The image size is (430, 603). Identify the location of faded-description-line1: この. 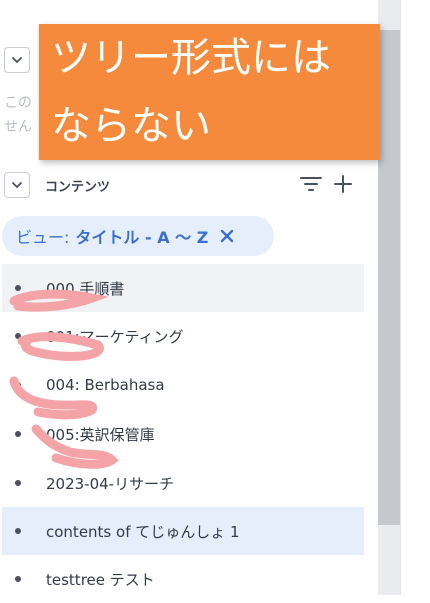
(18, 103).